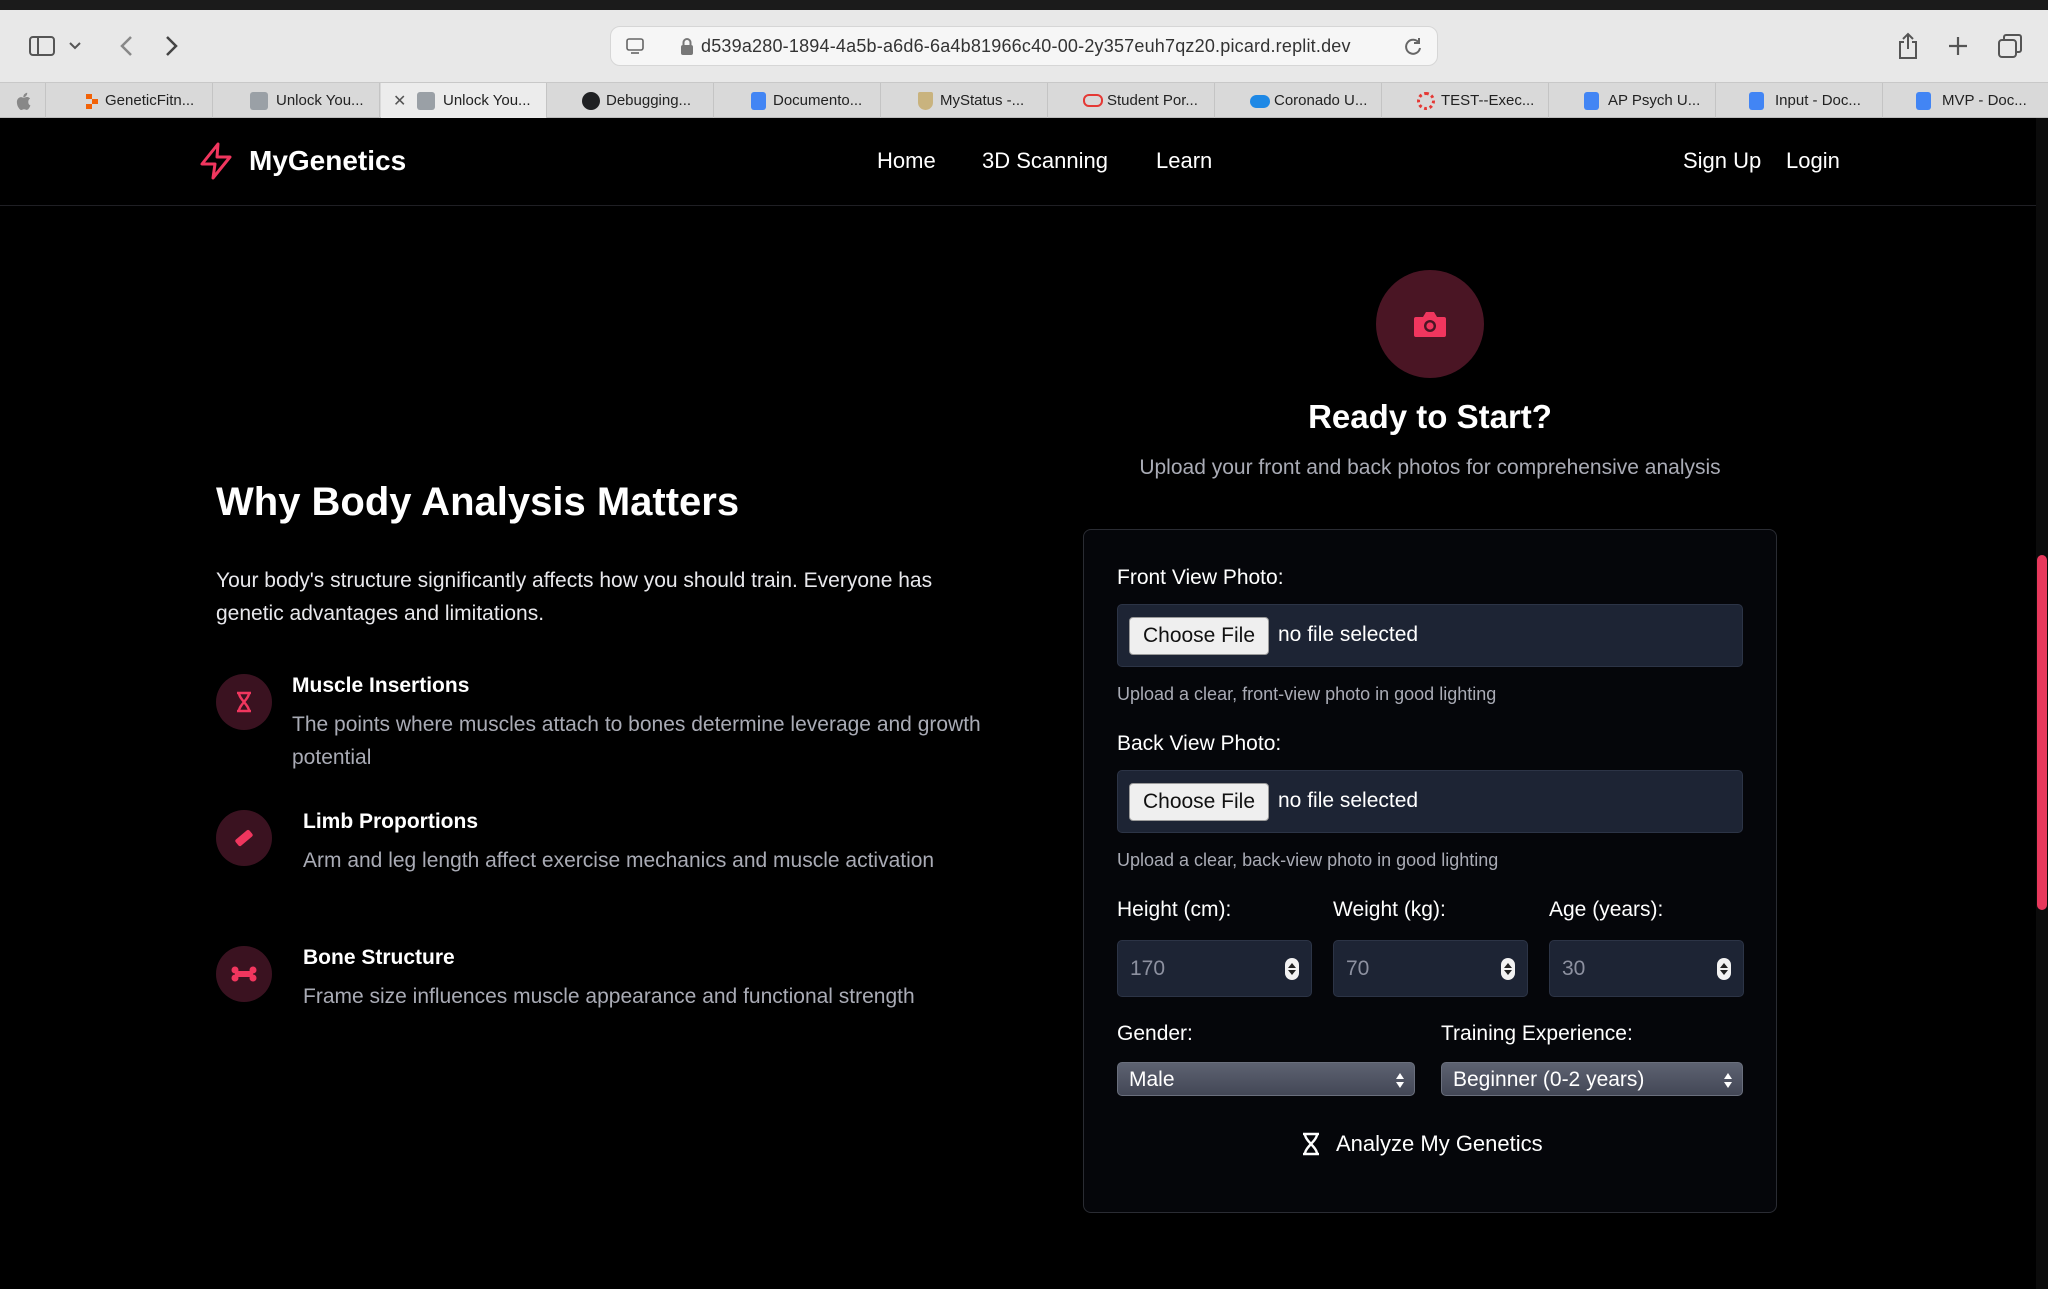  Describe the element at coordinates (635, 46) in the screenshot. I see `site-settings-icon` at that location.